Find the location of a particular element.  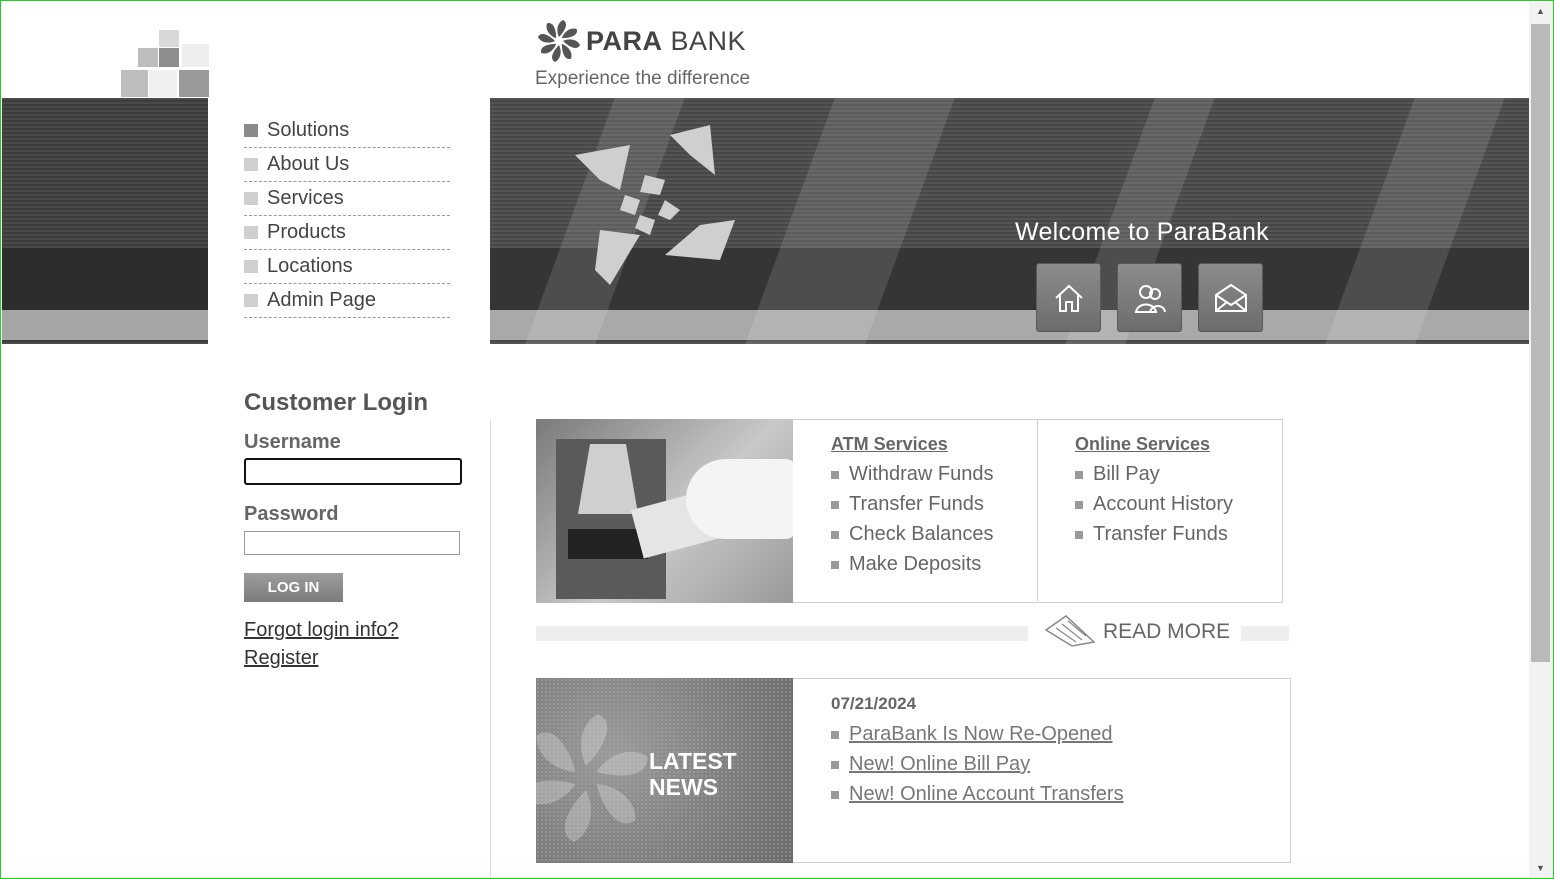

log-in-button: LOG IN is located at coordinates (293, 587).